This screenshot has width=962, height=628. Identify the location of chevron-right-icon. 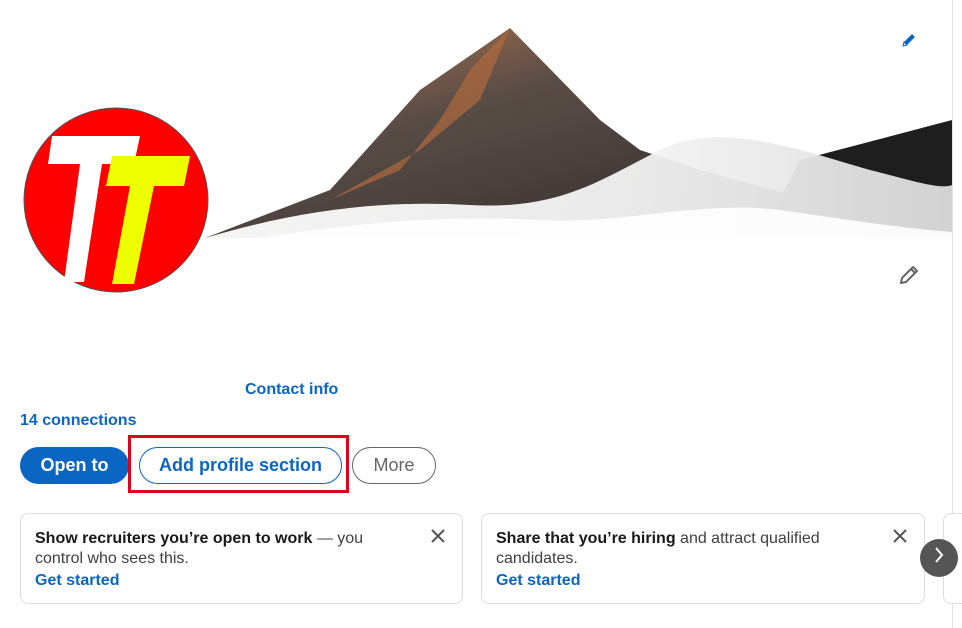
(939, 558).